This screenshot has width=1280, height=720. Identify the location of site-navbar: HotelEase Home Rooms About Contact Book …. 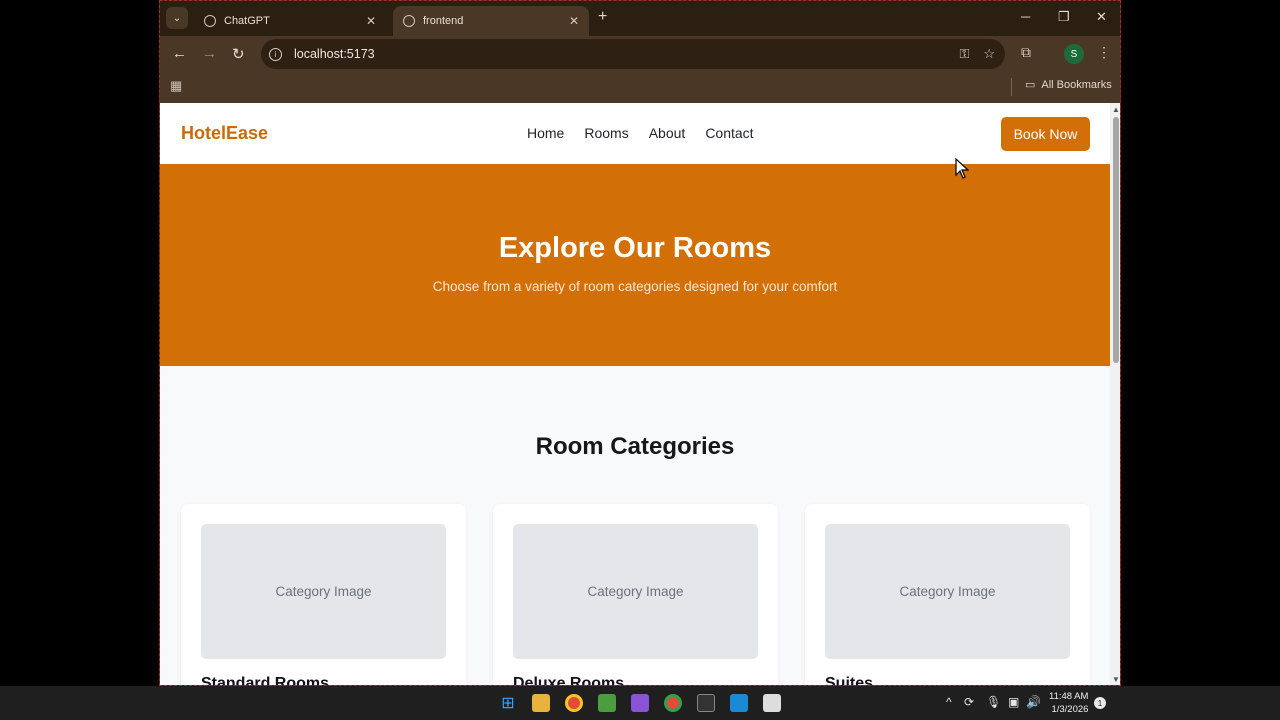
(635, 133).